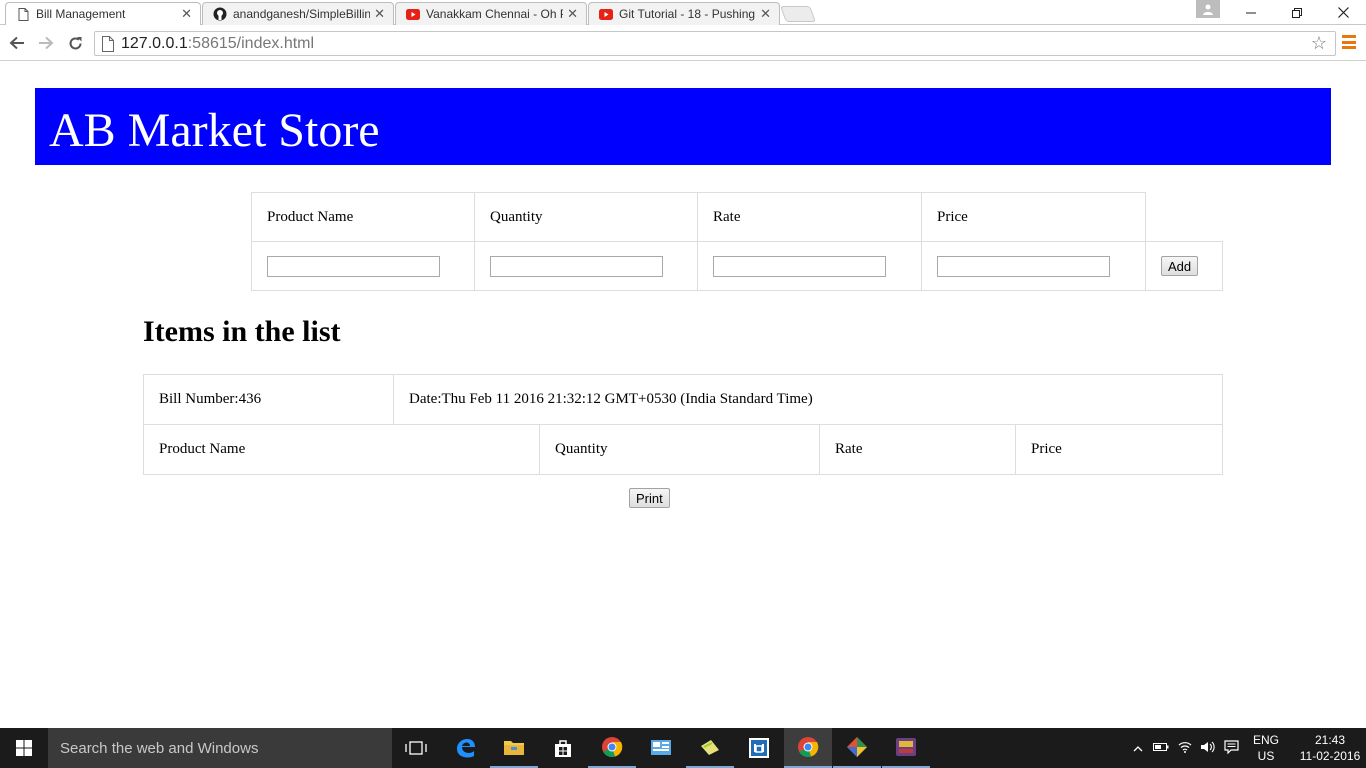 The width and height of the screenshot is (1366, 768). What do you see at coordinates (495, 14) in the screenshot?
I see `tab-title: Vanakkam Chennai - Oh P` at bounding box center [495, 14].